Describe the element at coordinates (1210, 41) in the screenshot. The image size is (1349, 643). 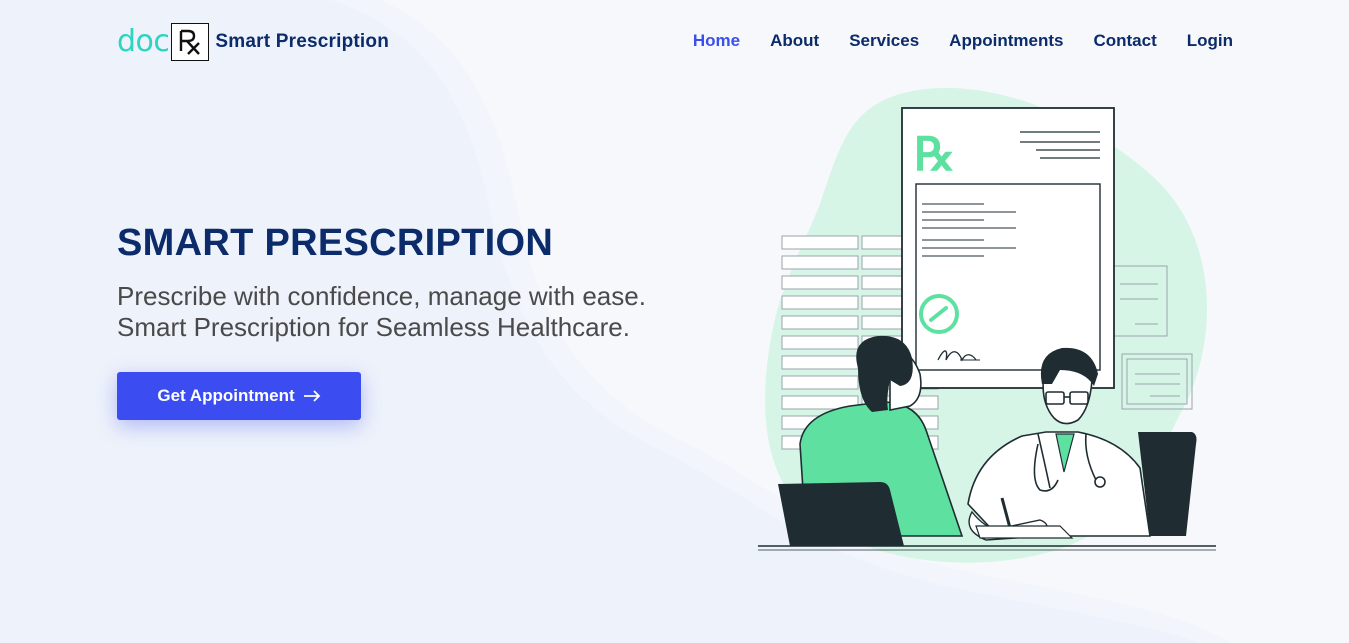
I see `nav-item-login: Login` at that location.